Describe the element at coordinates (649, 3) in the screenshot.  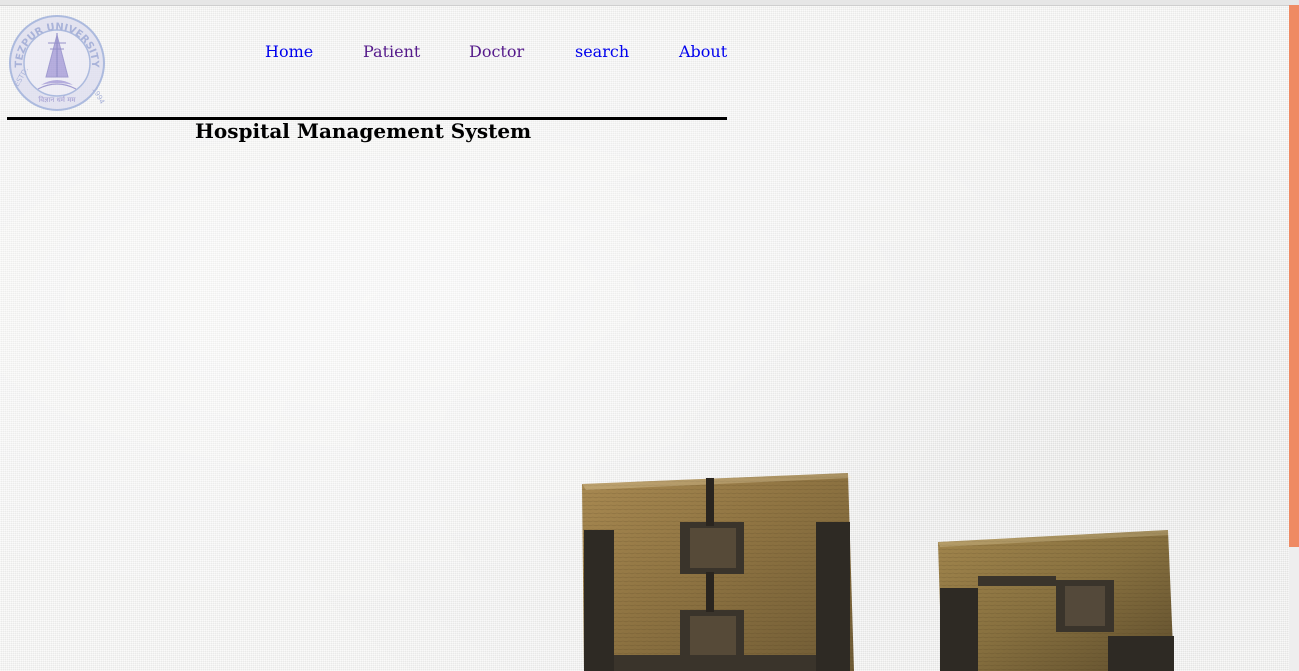
I see `window-top-edge` at that location.